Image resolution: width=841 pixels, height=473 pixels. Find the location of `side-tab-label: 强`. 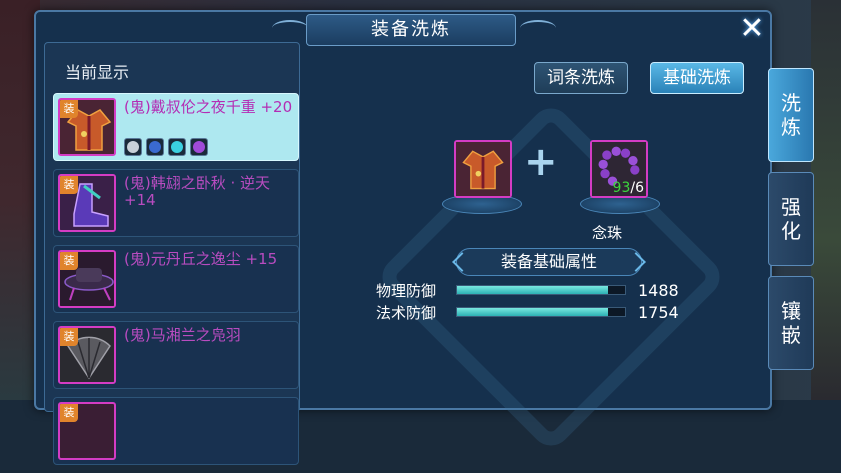

side-tab-label: 强 is located at coordinates (791, 207).